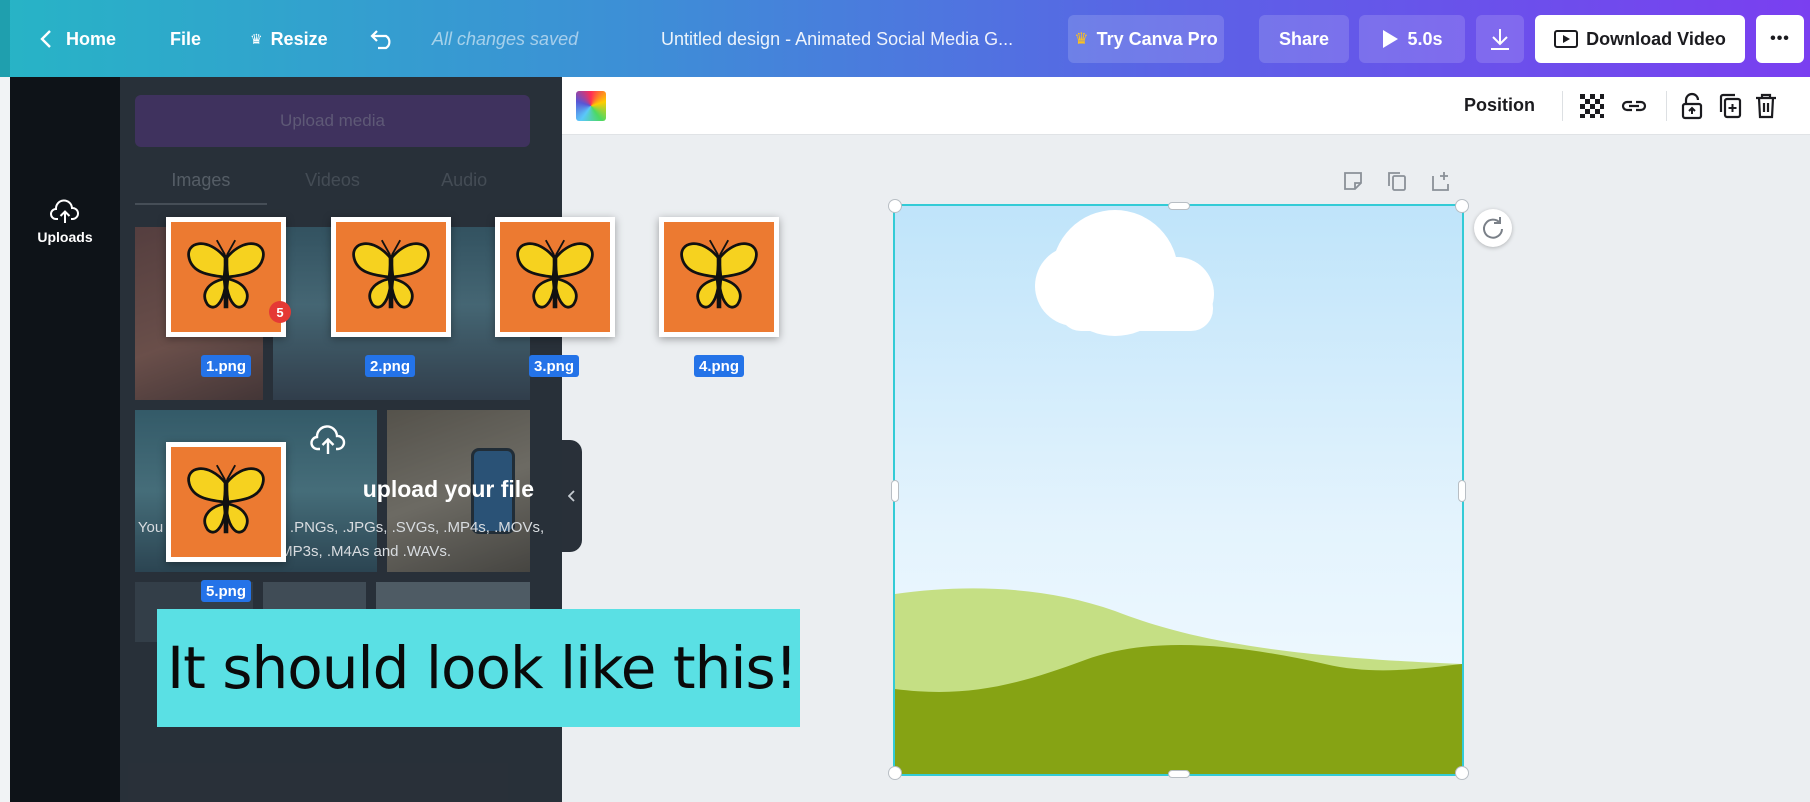 The width and height of the screenshot is (1810, 802). I want to click on file-label: 4.png, so click(719, 366).